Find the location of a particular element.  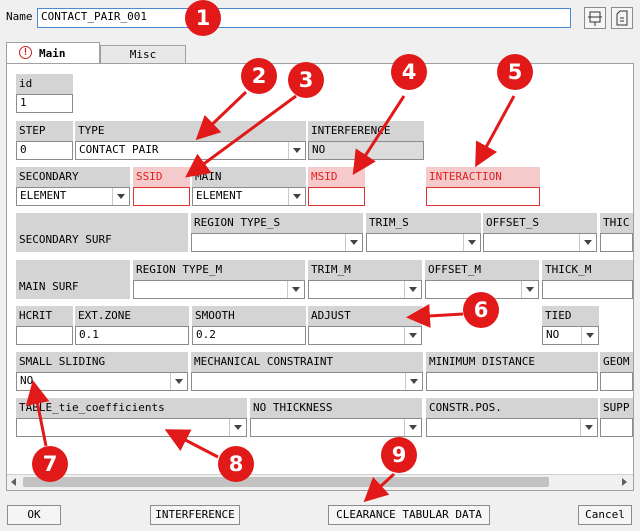

name-label: Name is located at coordinates (19, 16).